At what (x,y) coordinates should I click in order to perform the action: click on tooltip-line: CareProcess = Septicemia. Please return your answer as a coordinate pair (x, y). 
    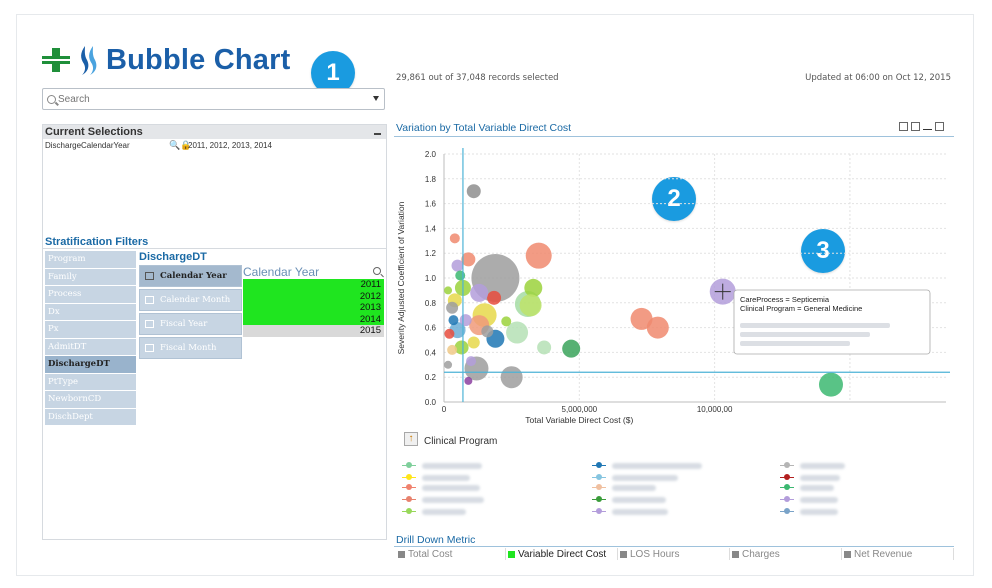
    Looking at the image, I should click on (785, 299).